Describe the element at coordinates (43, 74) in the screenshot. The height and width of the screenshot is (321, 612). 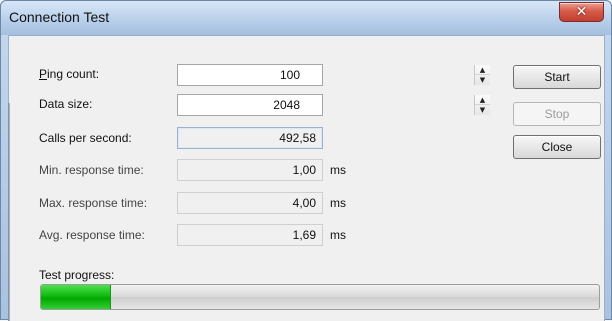
I see `ping-count-accelerator: P` at that location.